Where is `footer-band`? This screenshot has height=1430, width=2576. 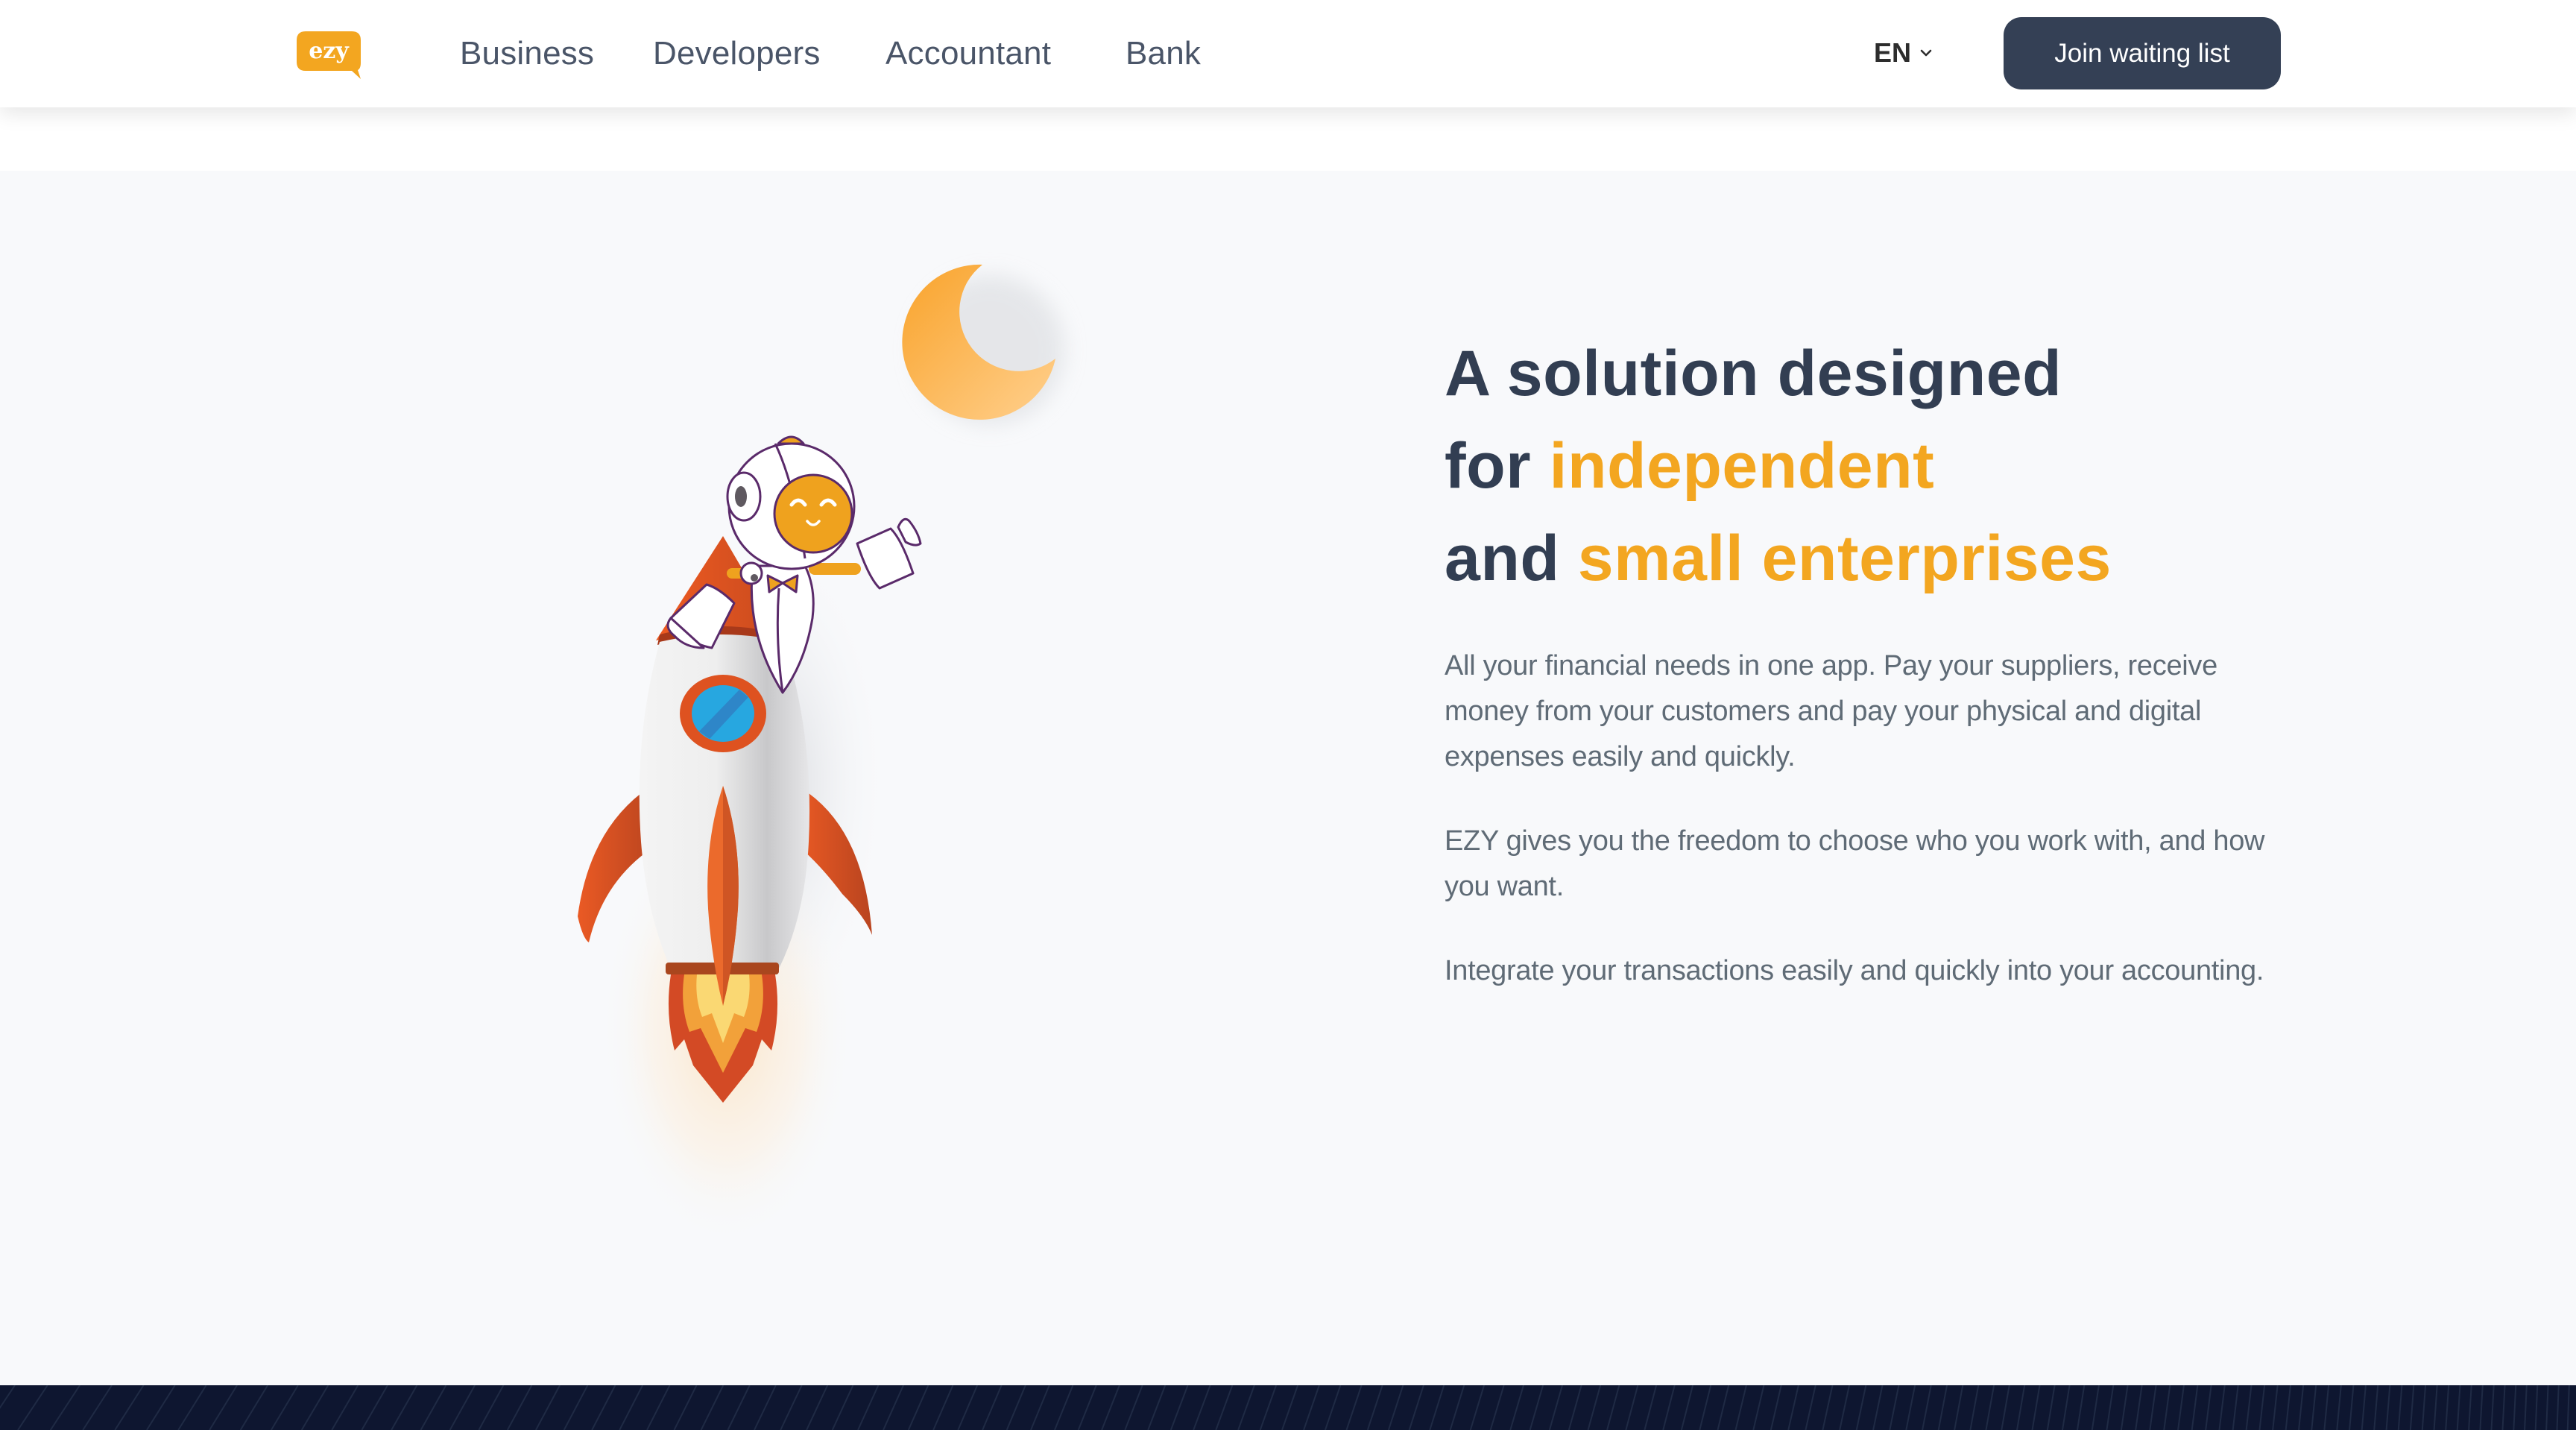
footer-band is located at coordinates (1288, 1407).